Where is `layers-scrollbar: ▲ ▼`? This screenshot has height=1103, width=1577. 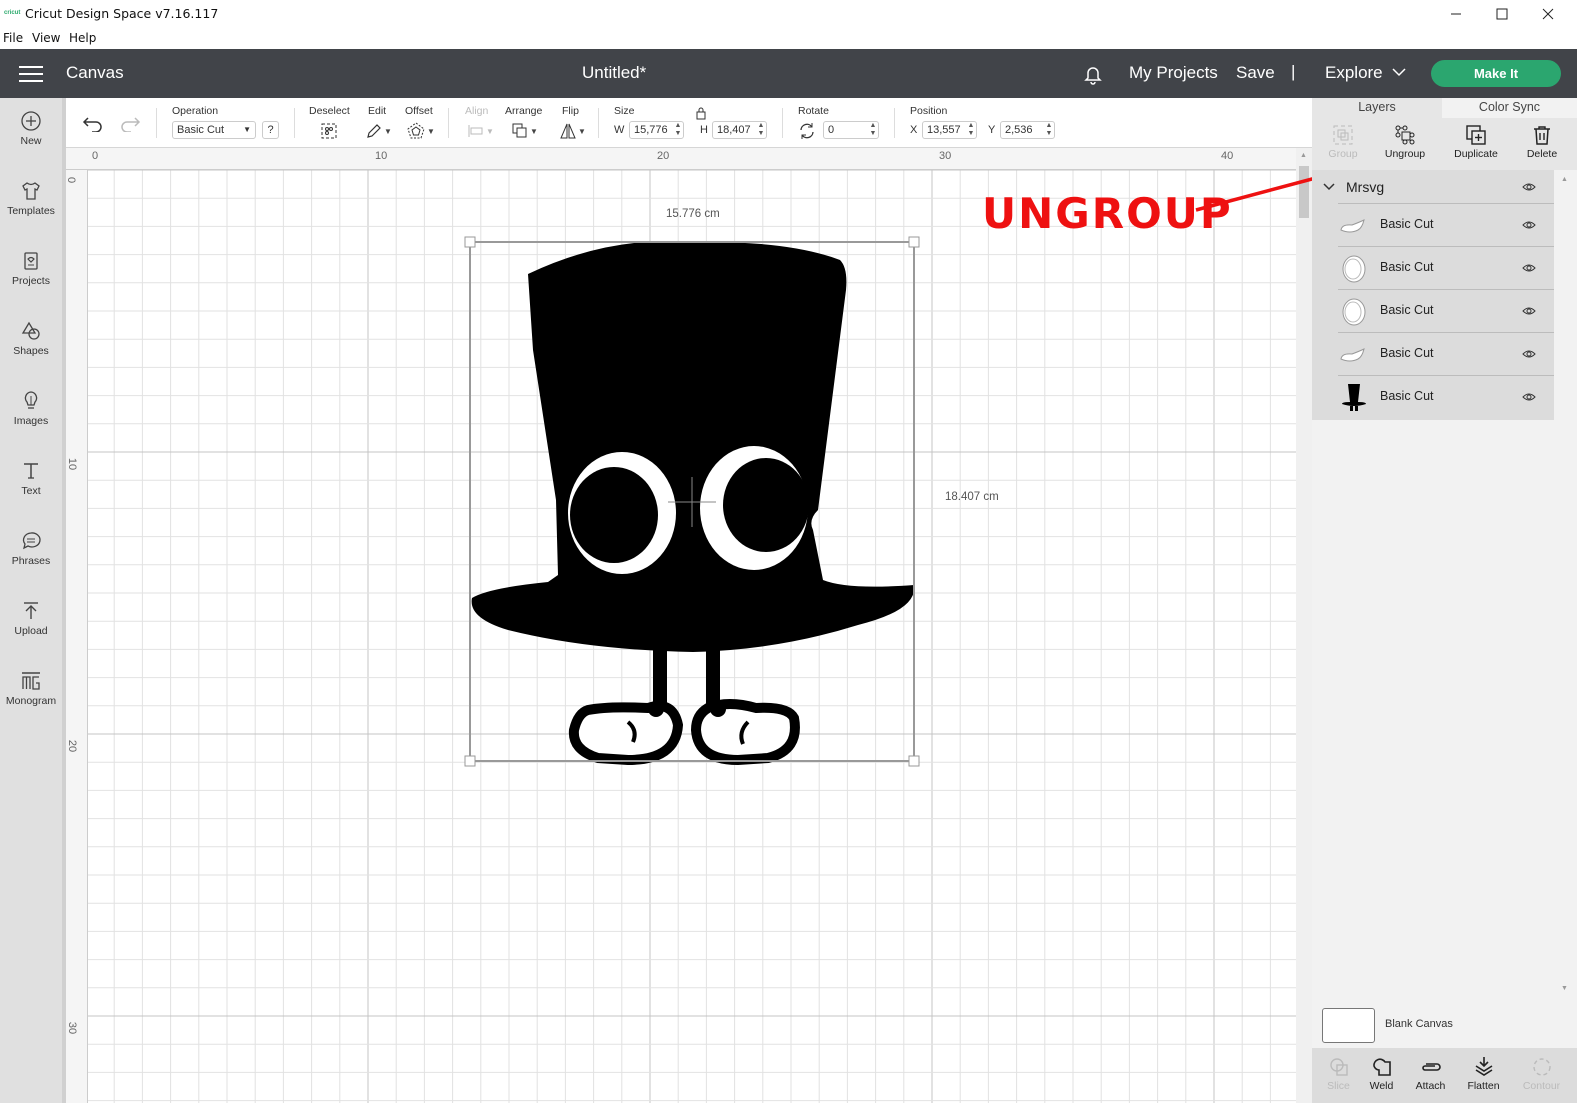
layers-scrollbar: ▲ ▼ is located at coordinates (1565, 585).